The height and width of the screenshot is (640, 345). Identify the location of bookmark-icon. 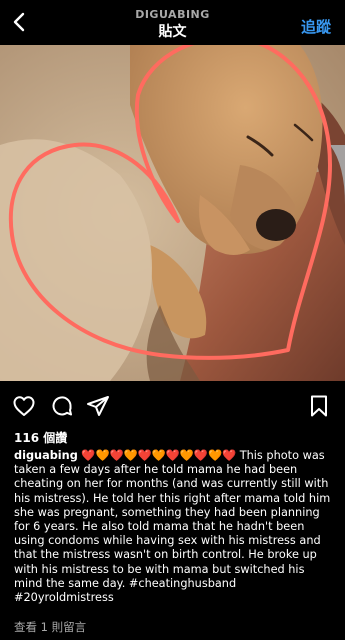
(319, 406).